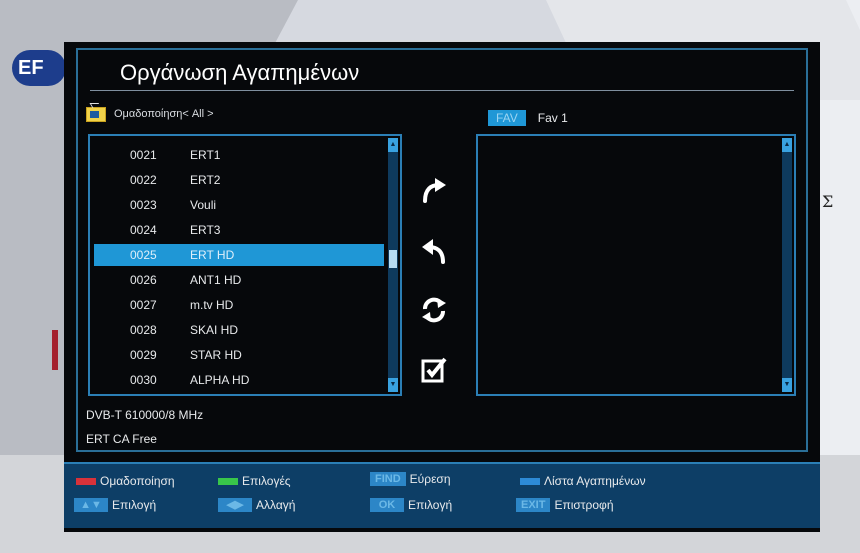 The height and width of the screenshot is (553, 860). I want to click on fav-group-label: Fav 1, so click(552, 118).